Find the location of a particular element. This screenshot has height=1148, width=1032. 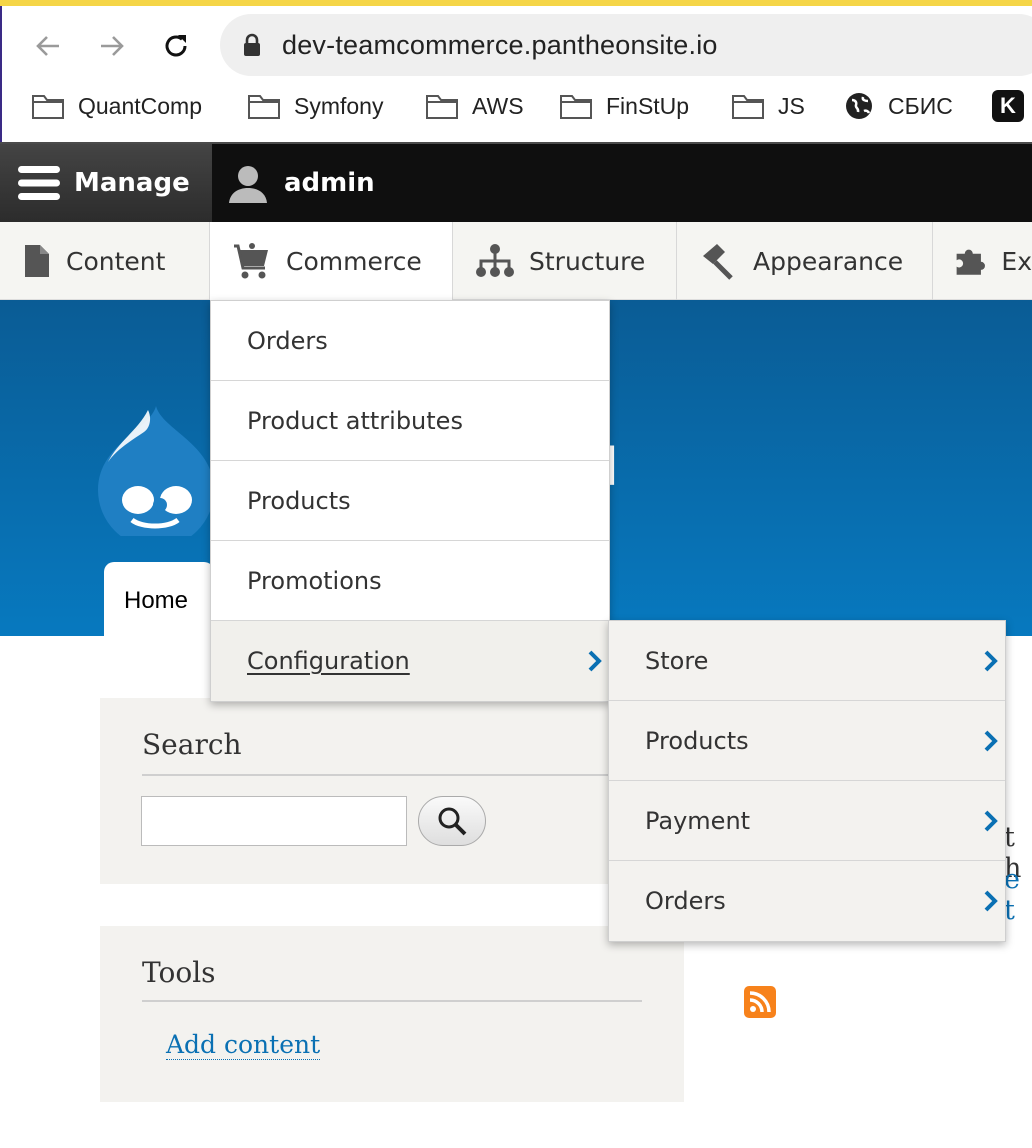

search-input is located at coordinates (274, 821).